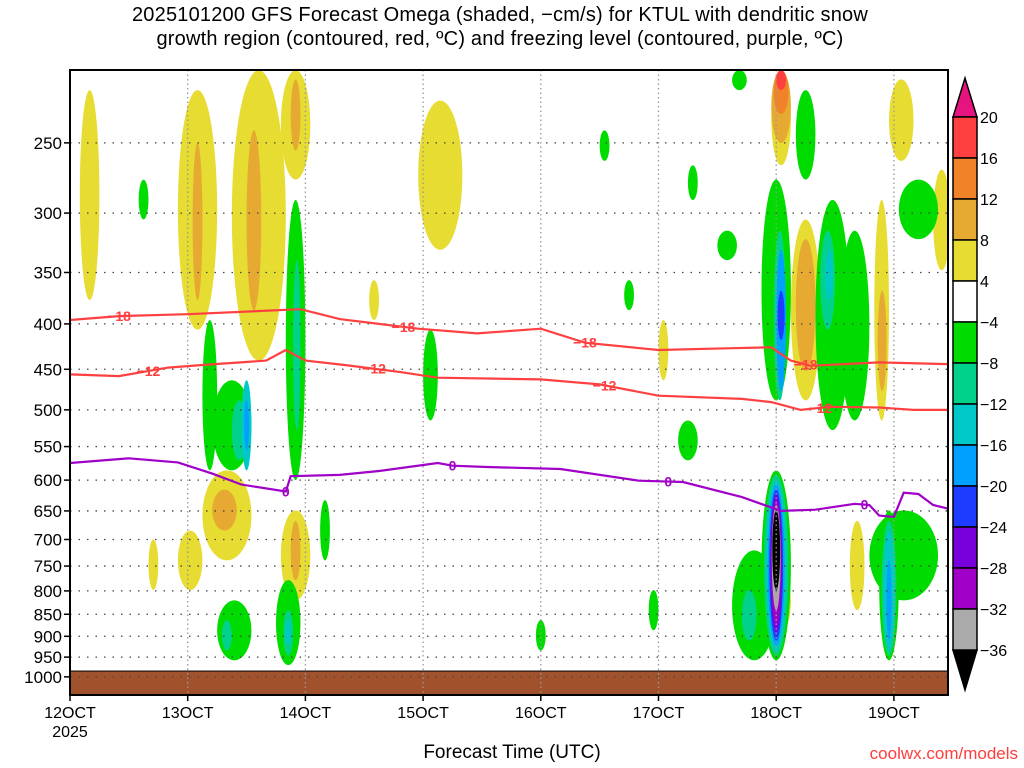 The width and height of the screenshot is (1024, 768). What do you see at coordinates (659, 713) in the screenshot?
I see `x-tick-label: 17OCT` at bounding box center [659, 713].